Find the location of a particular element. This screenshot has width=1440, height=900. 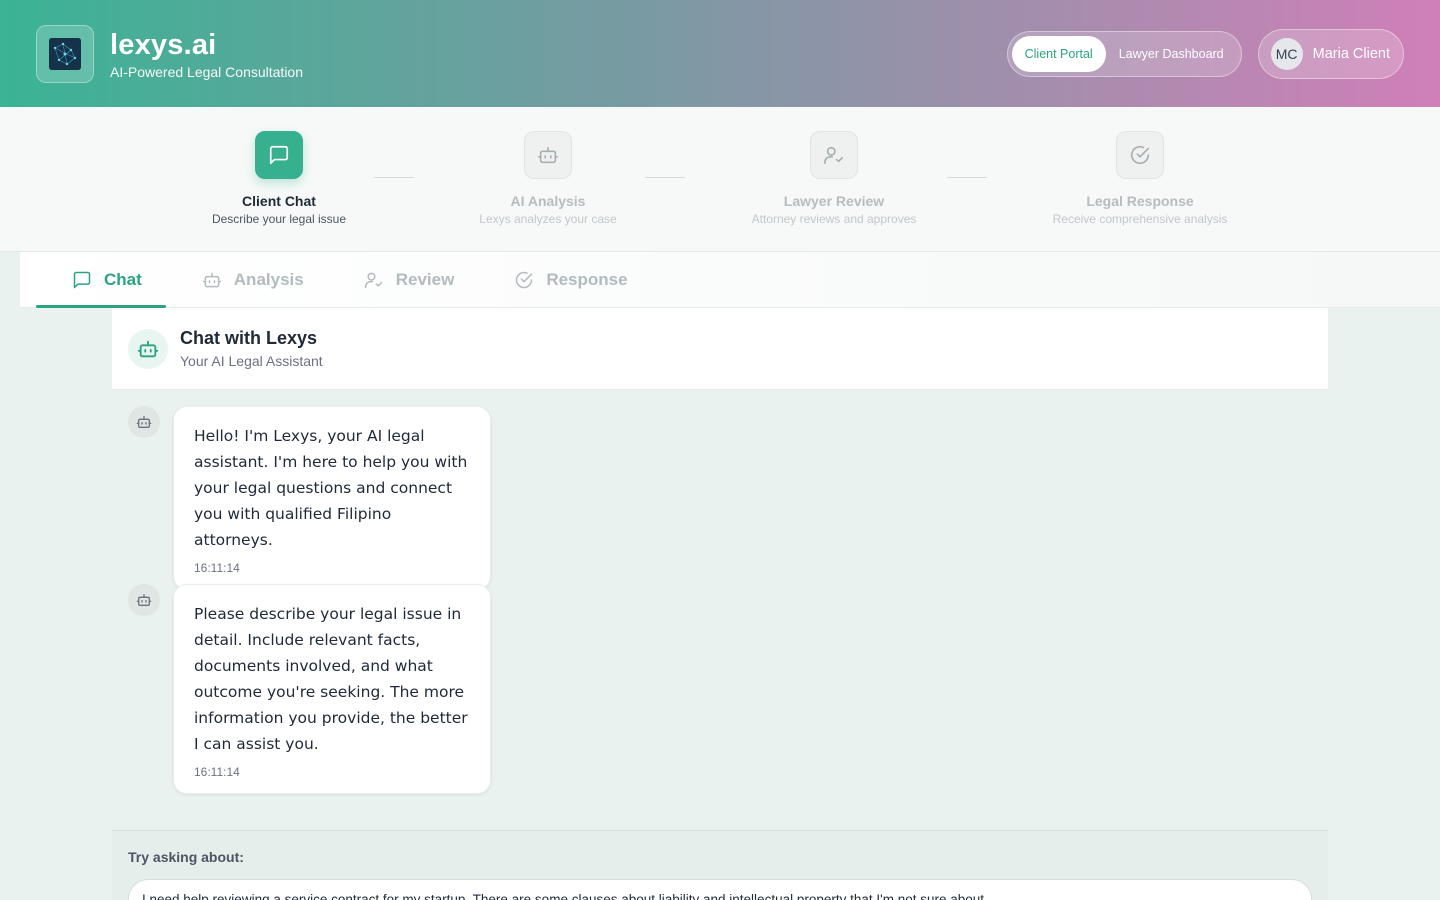

portal-toggle: Client Portal Lawyer Dashboard is located at coordinates (1124, 53).